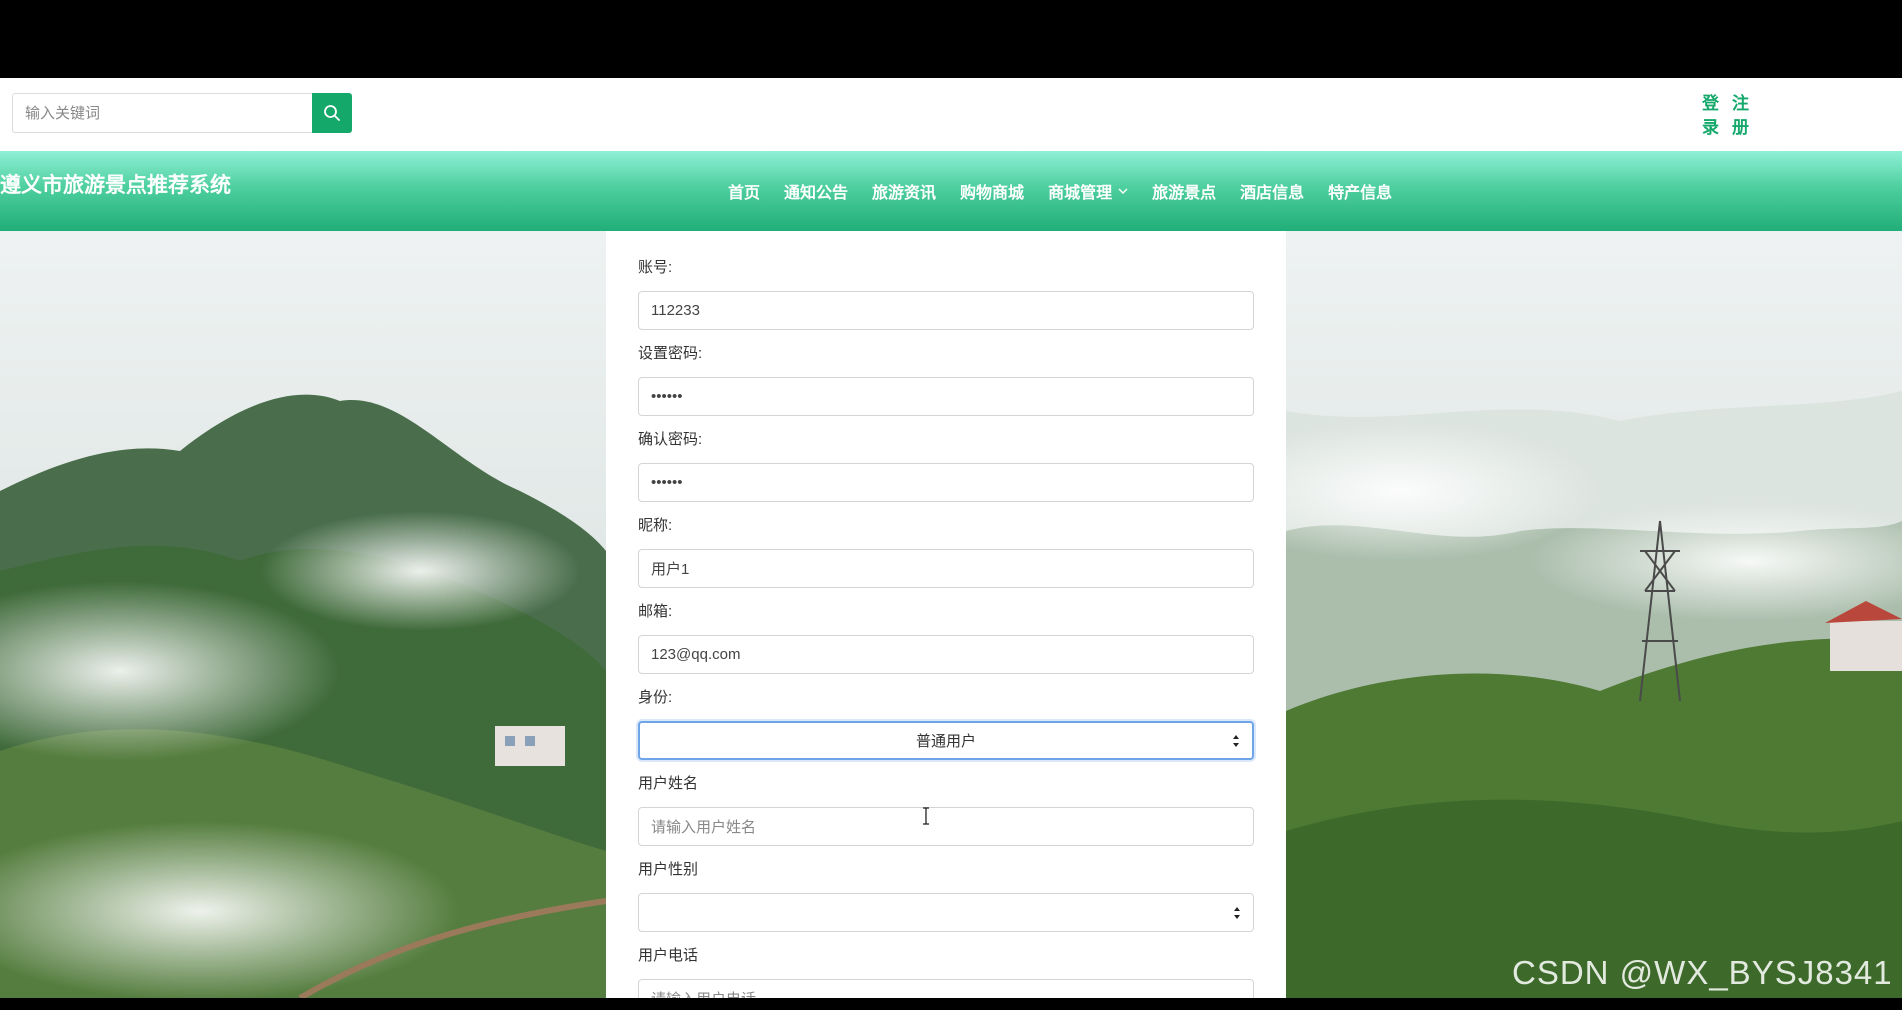 Image resolution: width=1902 pixels, height=1010 pixels. I want to click on nav-hotels: 酒店信息, so click(1272, 191).